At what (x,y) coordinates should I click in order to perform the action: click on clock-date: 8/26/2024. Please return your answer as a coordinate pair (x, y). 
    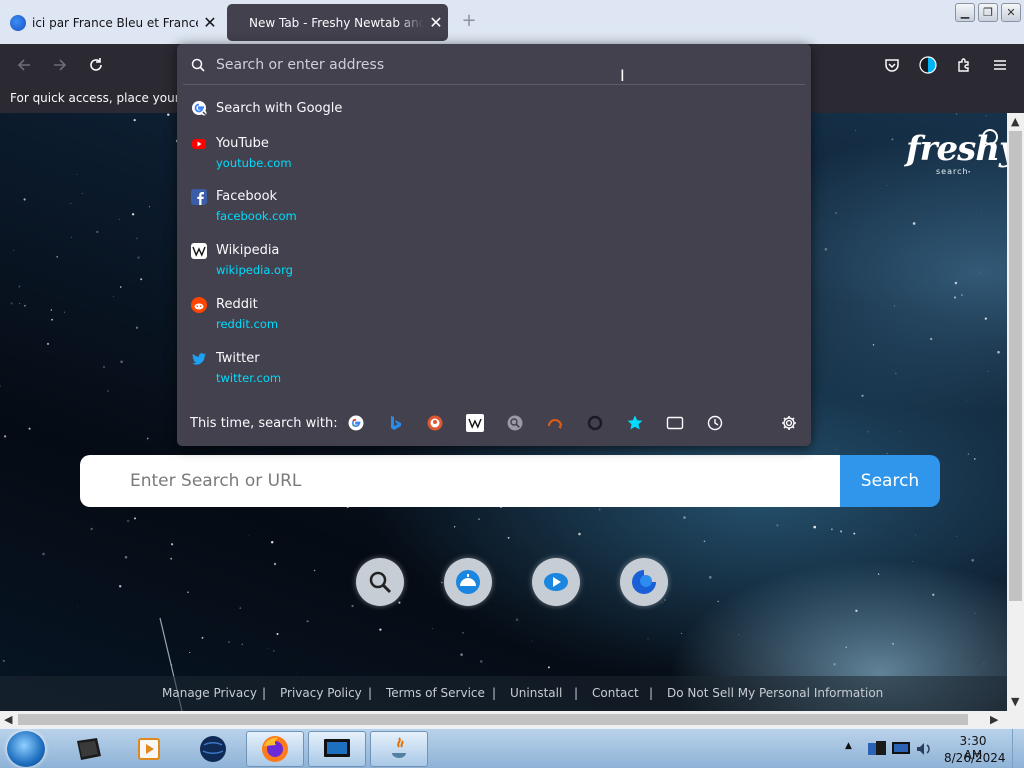
    Looking at the image, I should click on (975, 758).